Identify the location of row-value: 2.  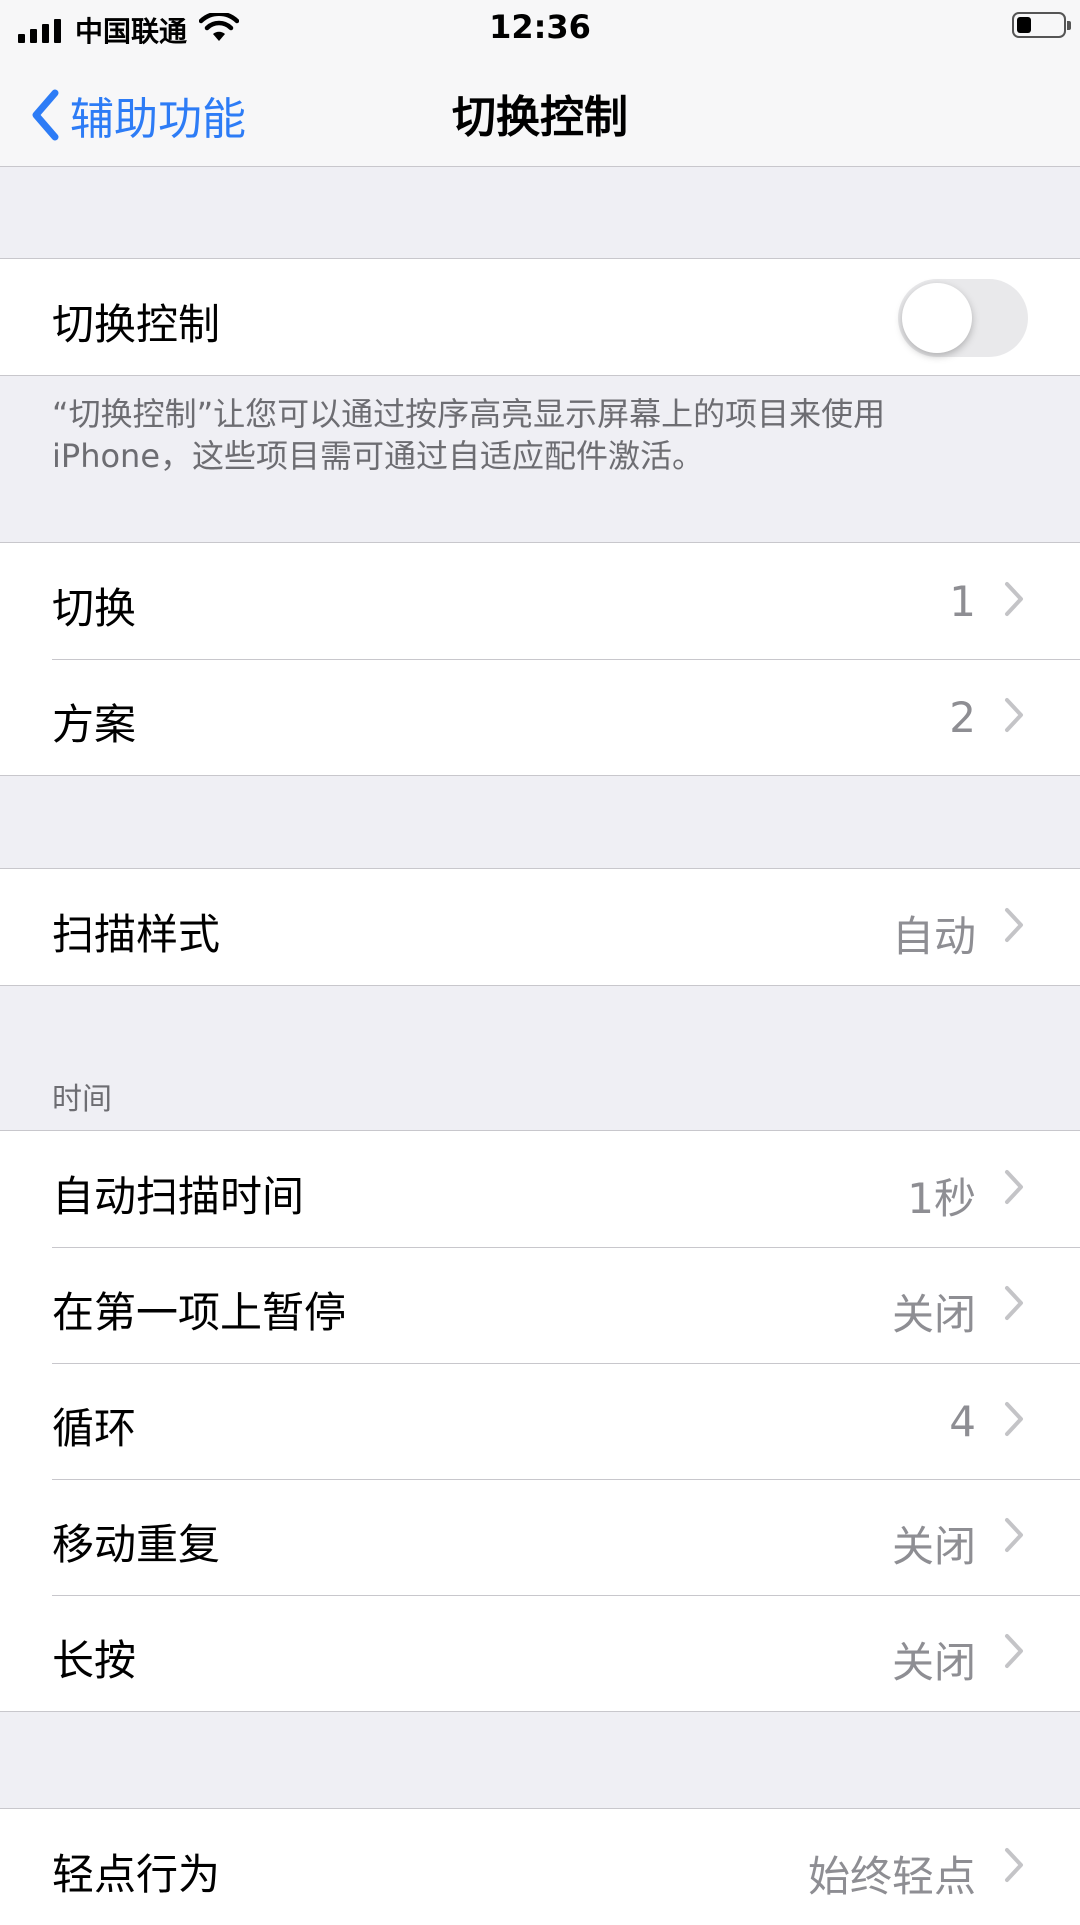
(962, 717).